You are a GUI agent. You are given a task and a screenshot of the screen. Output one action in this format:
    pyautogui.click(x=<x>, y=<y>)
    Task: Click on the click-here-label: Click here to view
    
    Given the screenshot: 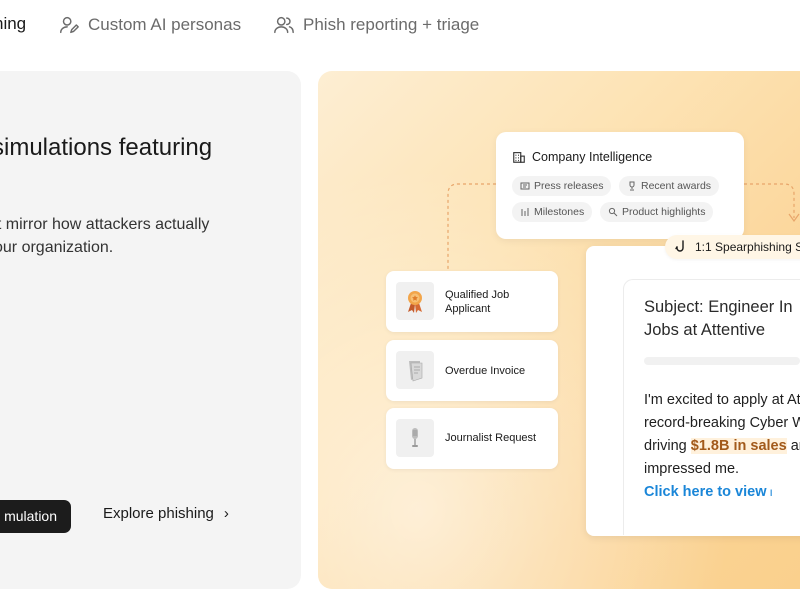 What is the action you would take?
    pyautogui.click(x=705, y=492)
    